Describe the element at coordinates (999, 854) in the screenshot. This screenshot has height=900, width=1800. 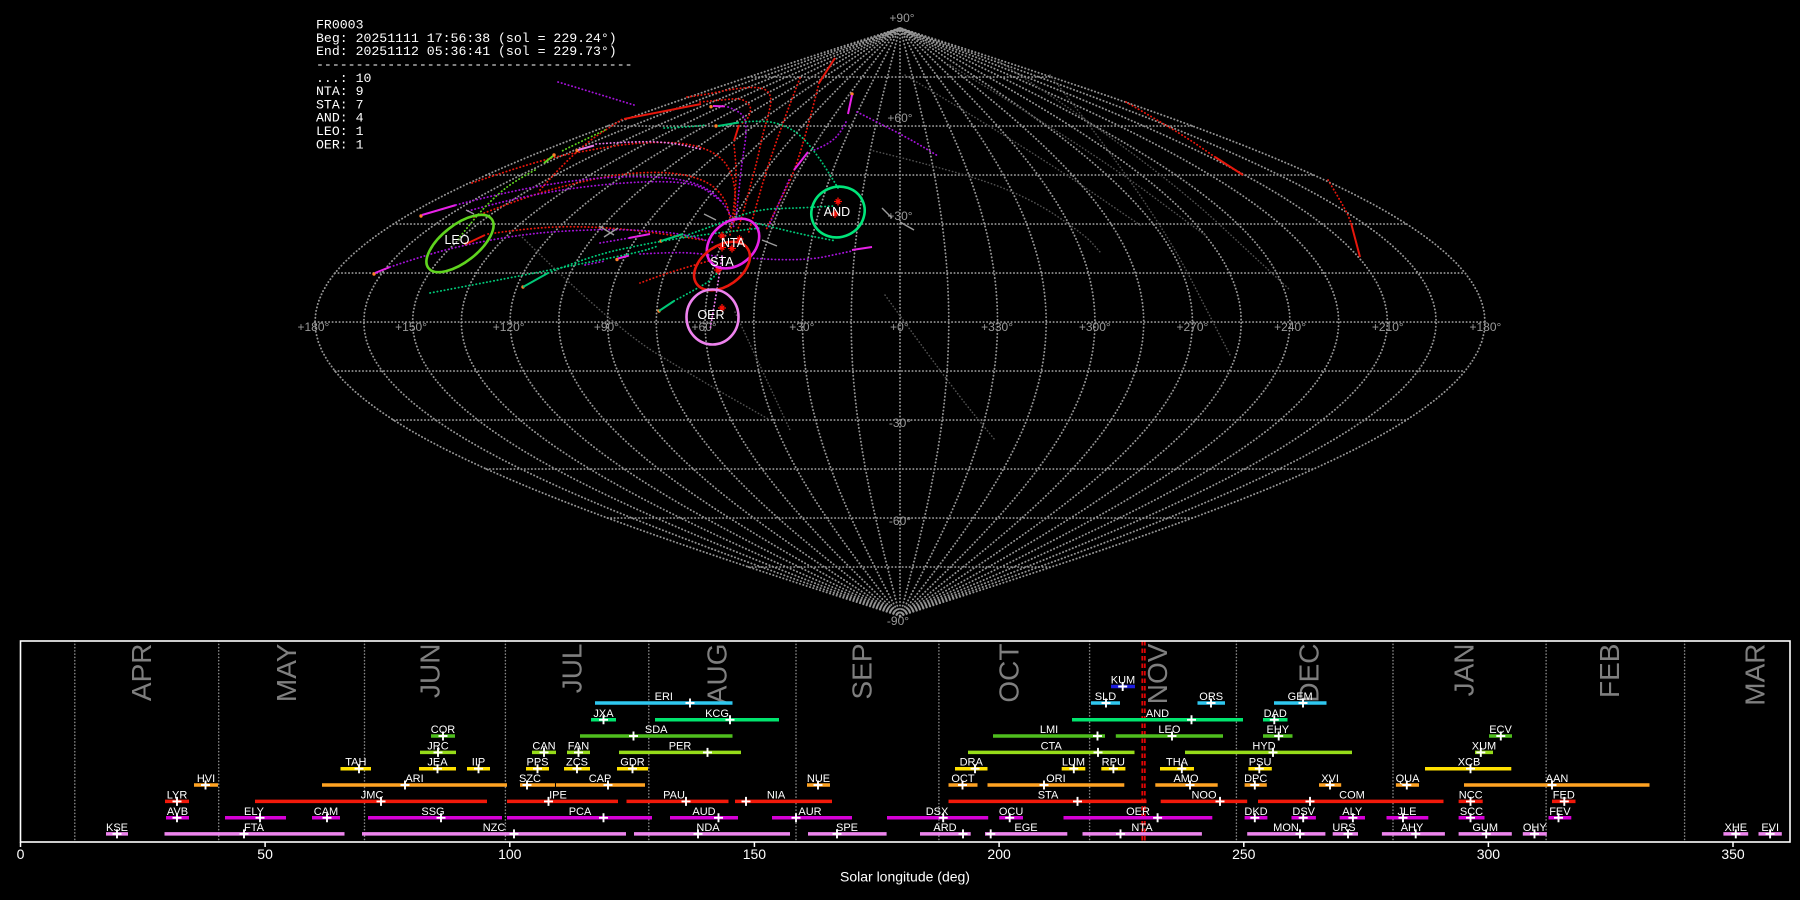
I see `svg-text: 200` at that location.